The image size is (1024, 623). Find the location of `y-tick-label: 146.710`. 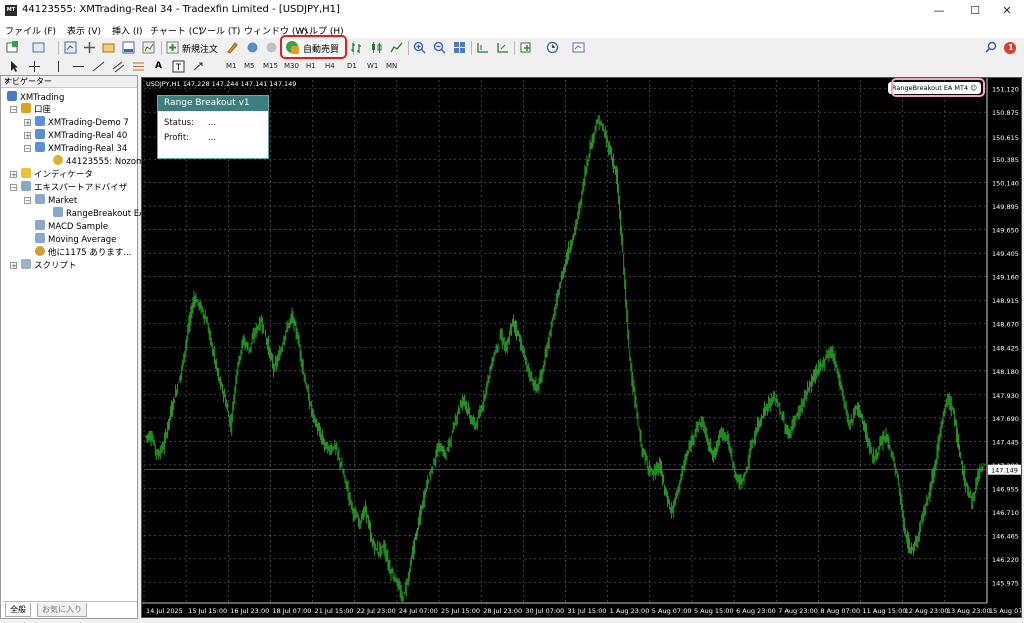

y-tick-label: 146.710 is located at coordinates (1005, 513).